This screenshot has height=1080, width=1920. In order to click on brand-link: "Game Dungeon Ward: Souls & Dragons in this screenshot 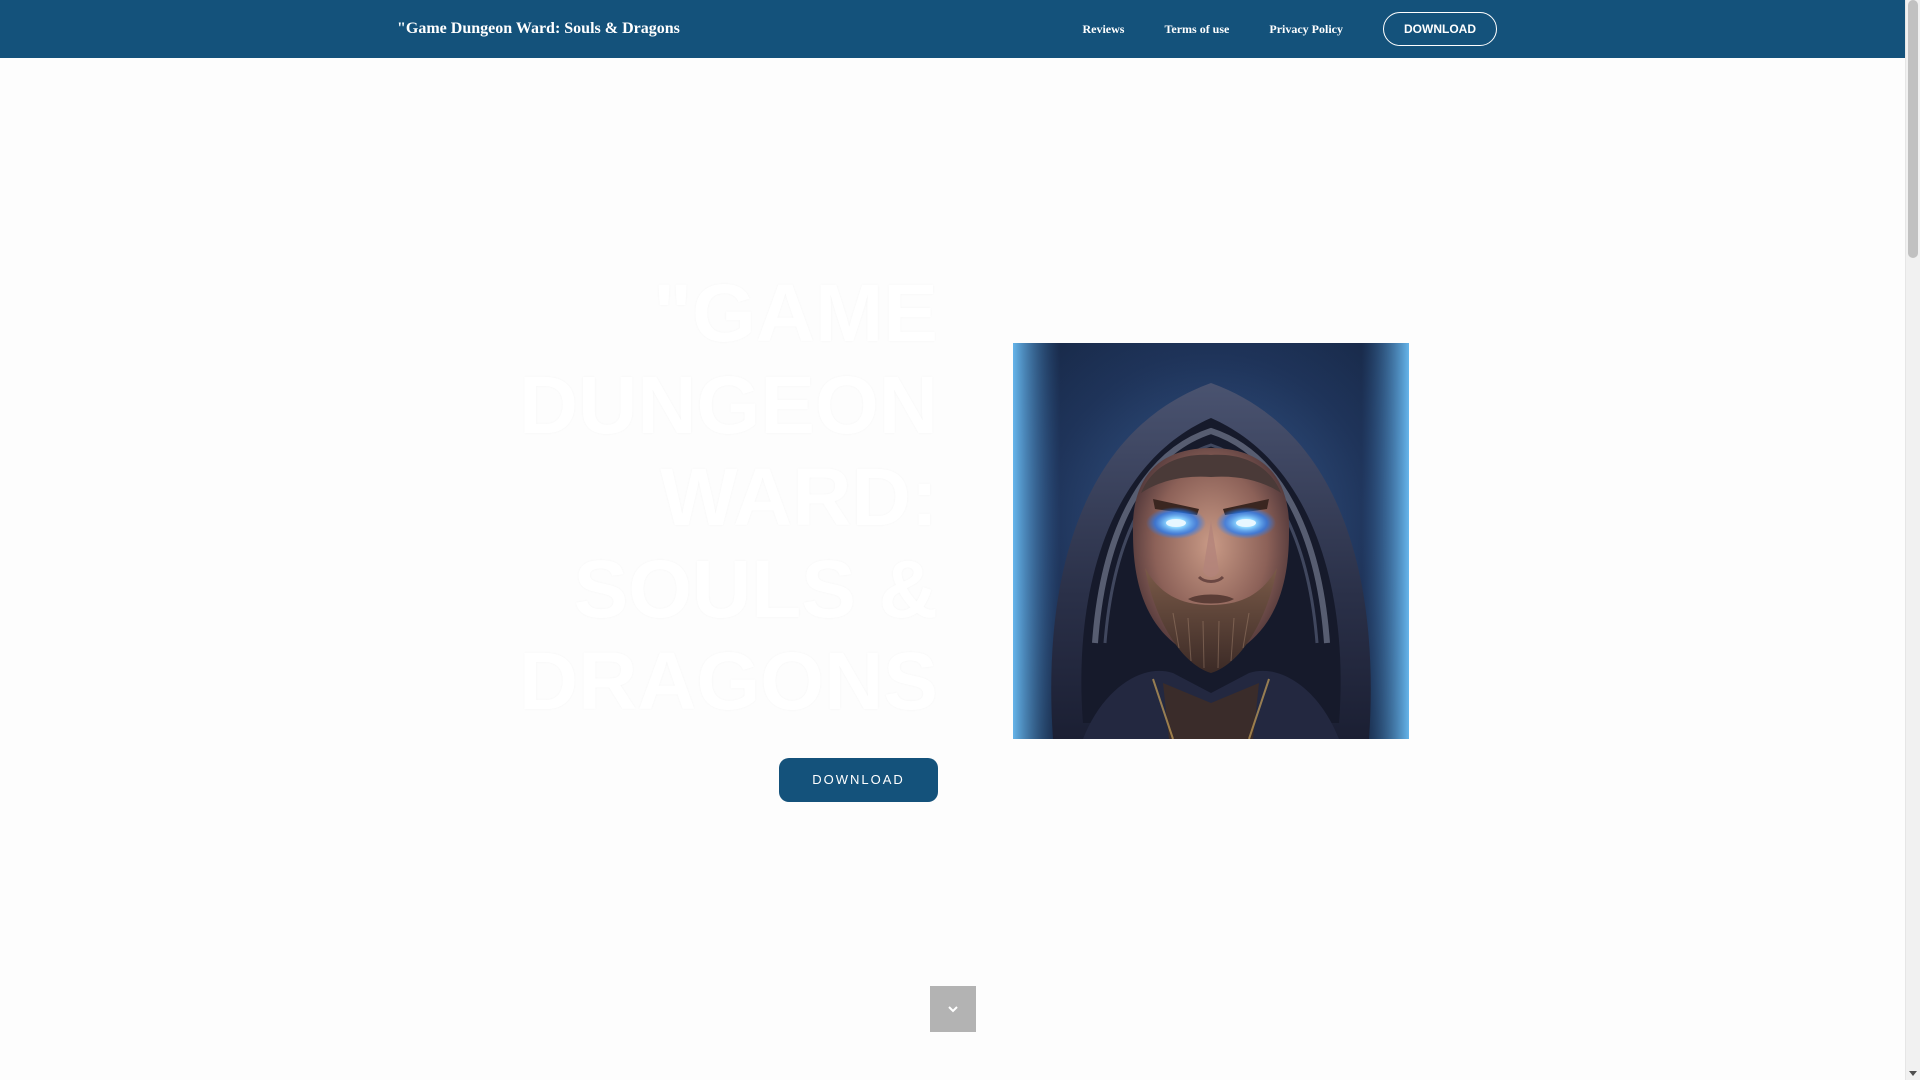, I will do `click(538, 29)`.